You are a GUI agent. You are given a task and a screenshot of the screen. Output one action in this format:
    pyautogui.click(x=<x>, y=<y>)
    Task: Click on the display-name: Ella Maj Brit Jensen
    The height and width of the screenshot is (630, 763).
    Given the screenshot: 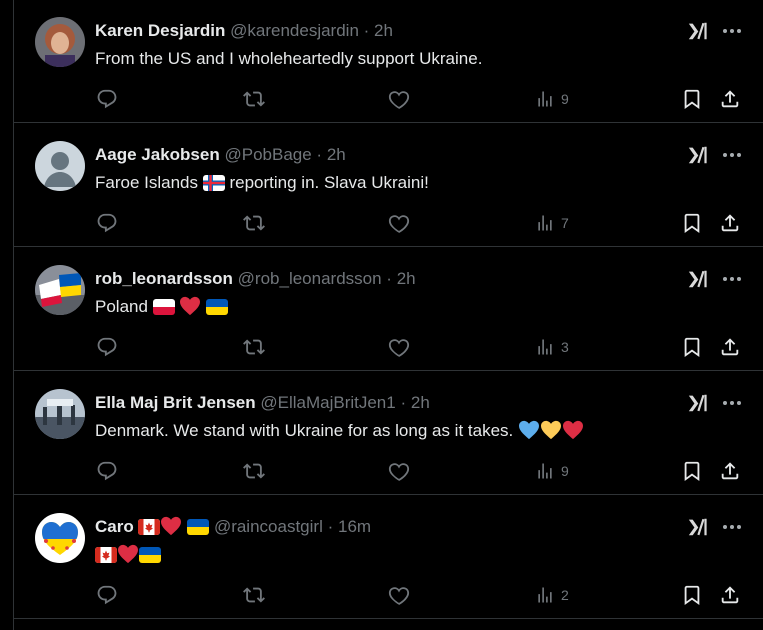 What is the action you would take?
    pyautogui.click(x=175, y=402)
    